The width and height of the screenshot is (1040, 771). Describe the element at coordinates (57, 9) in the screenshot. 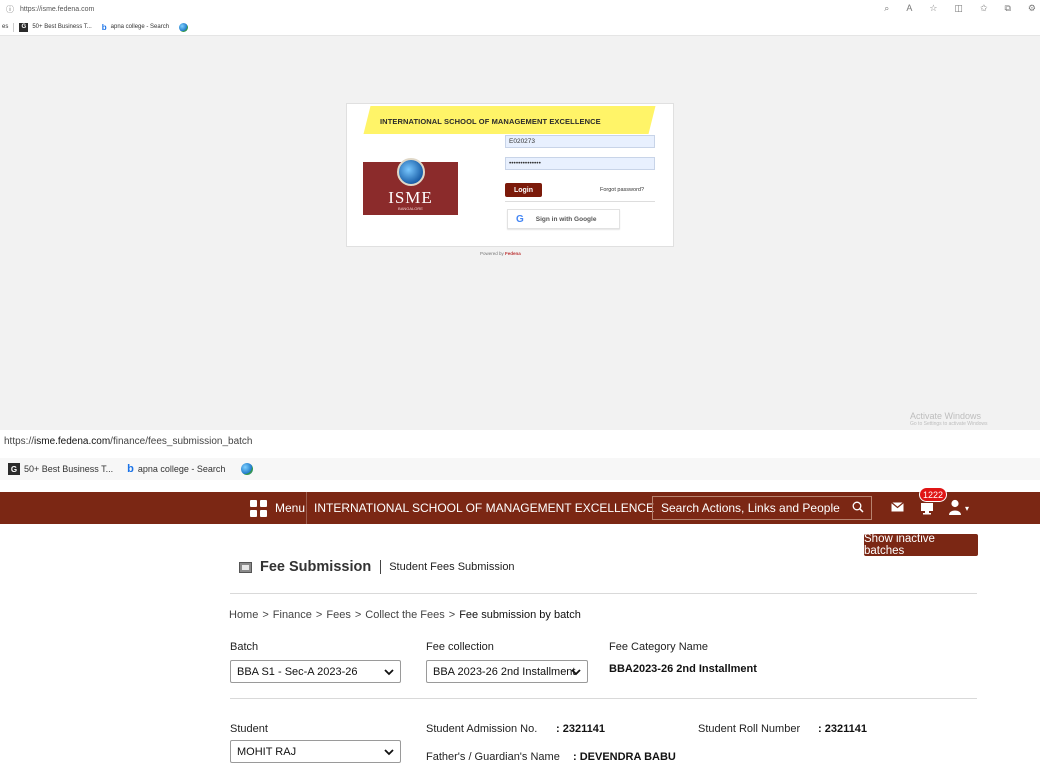

I see `address-url: https://isme.fedena.com` at that location.